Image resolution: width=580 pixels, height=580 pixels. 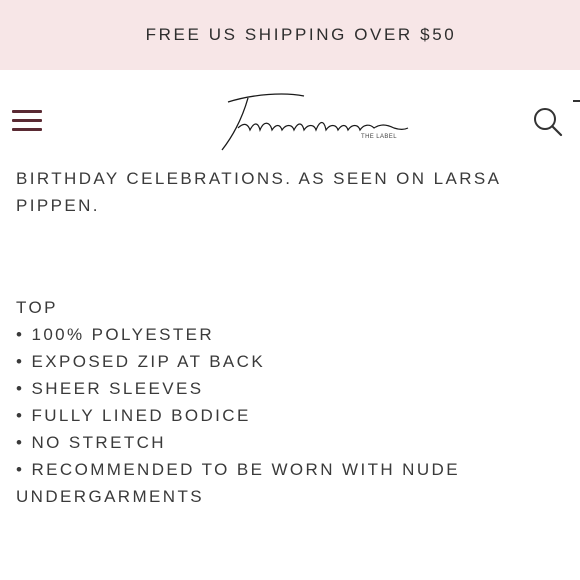 I want to click on hamburger-menu-icon, so click(x=28, y=120).